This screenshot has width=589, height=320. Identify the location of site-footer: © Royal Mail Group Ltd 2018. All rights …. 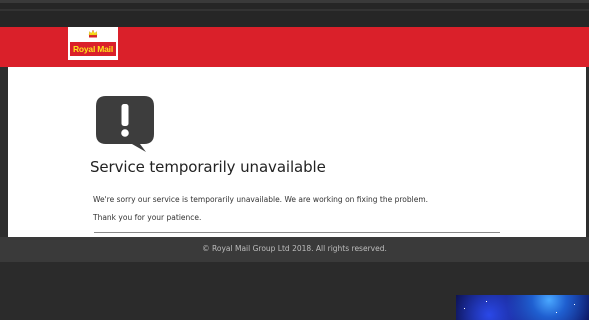
(294, 249).